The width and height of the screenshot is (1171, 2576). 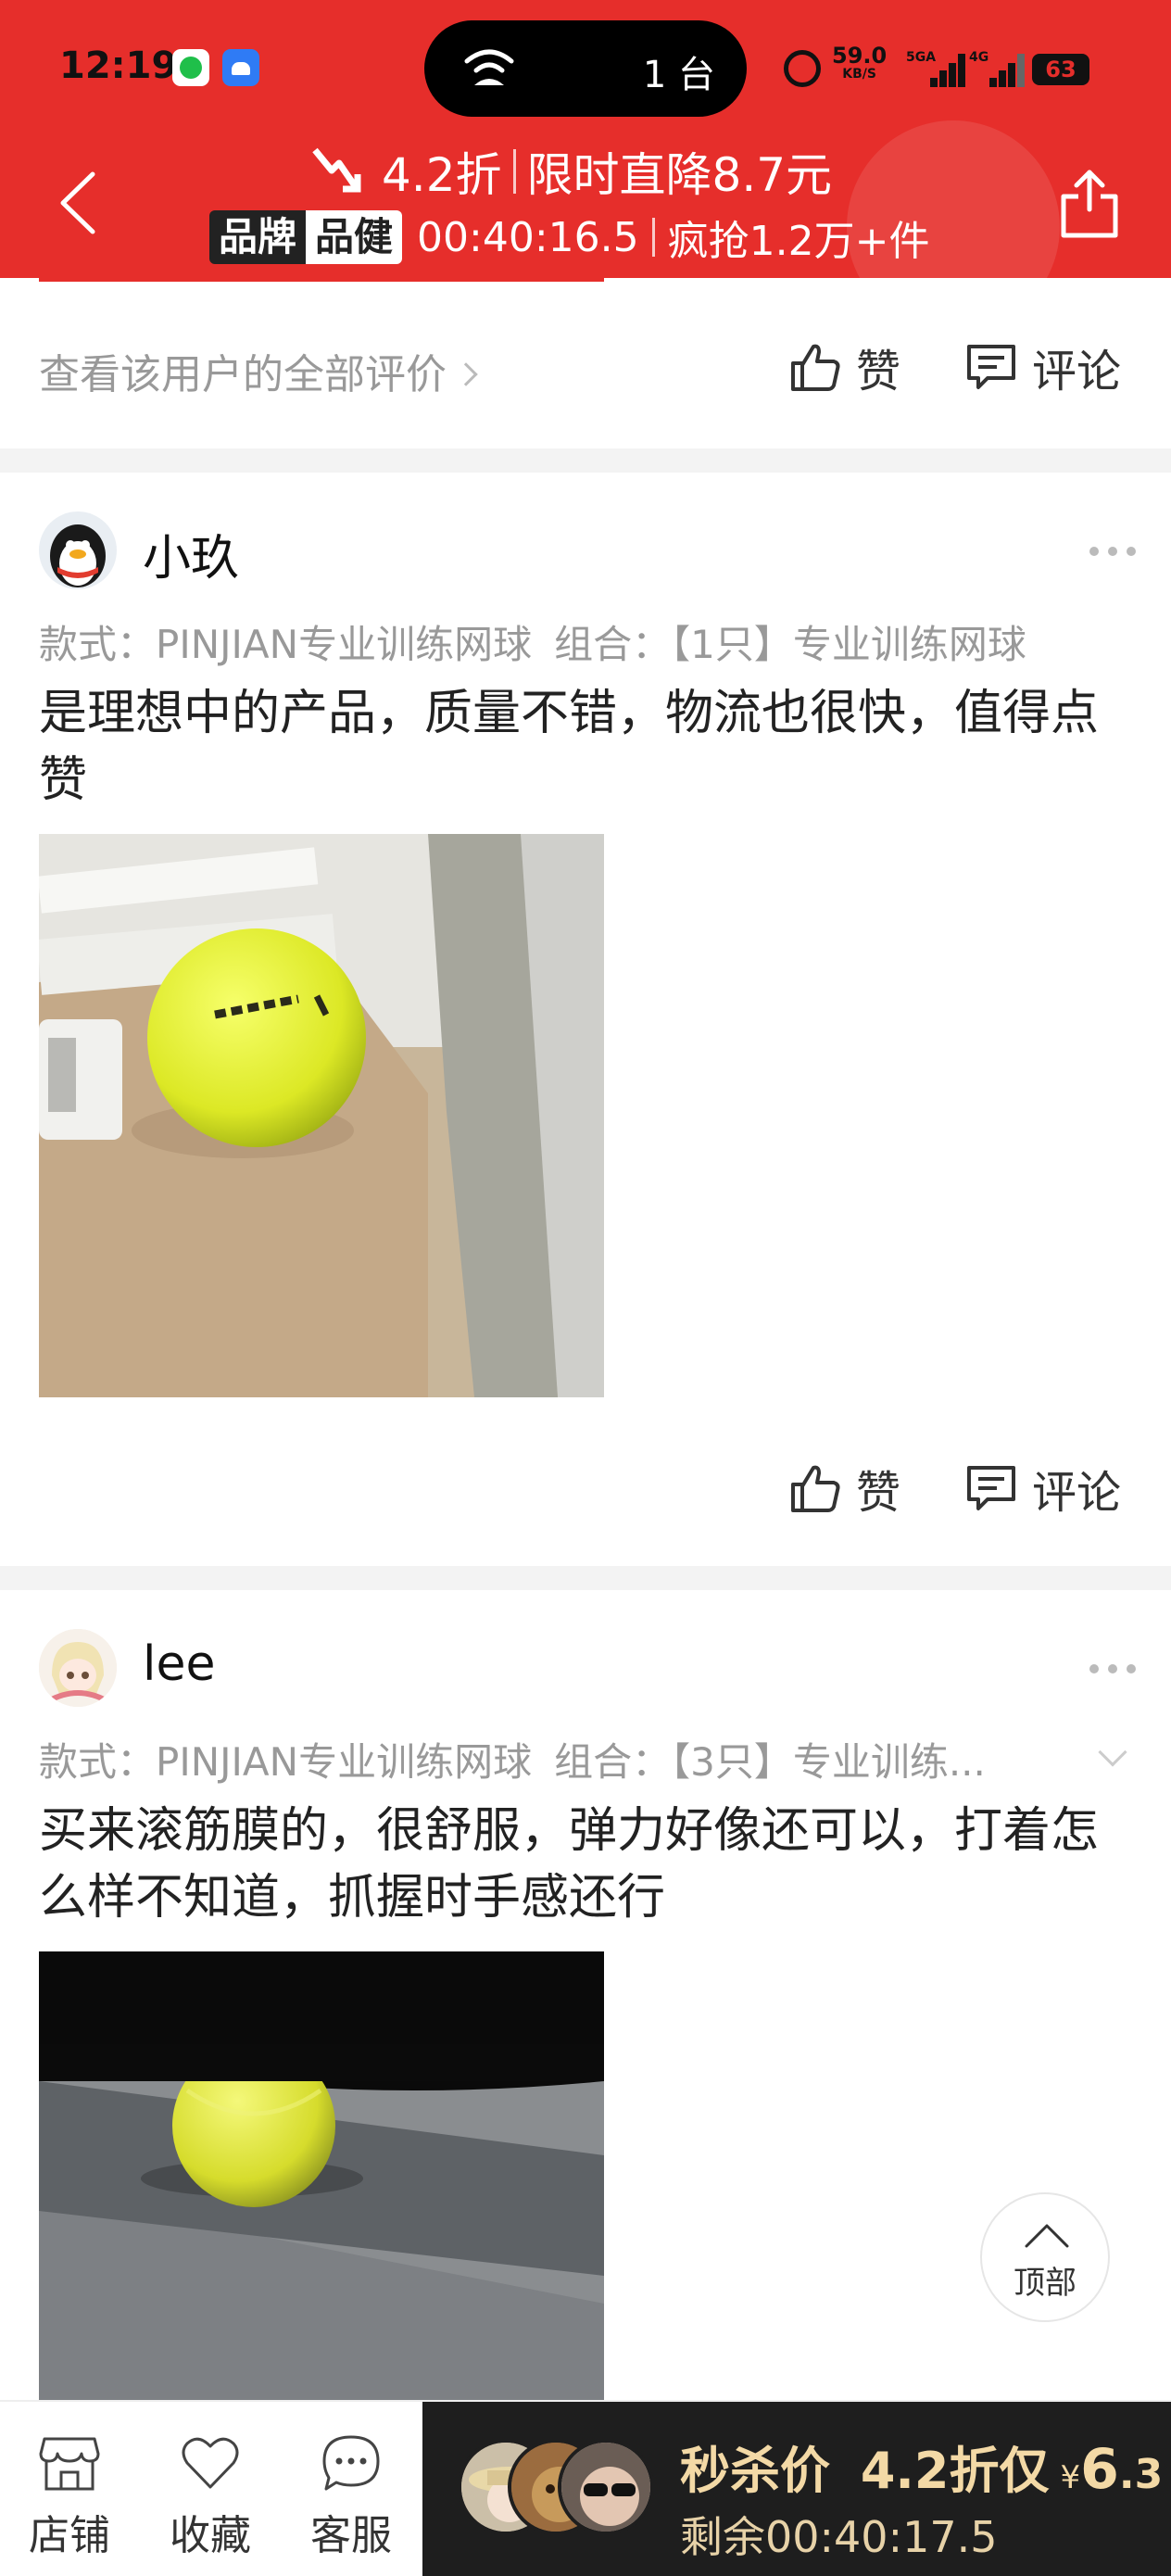 What do you see at coordinates (1060, 69) in the screenshot?
I see `battery-icon: 63` at bounding box center [1060, 69].